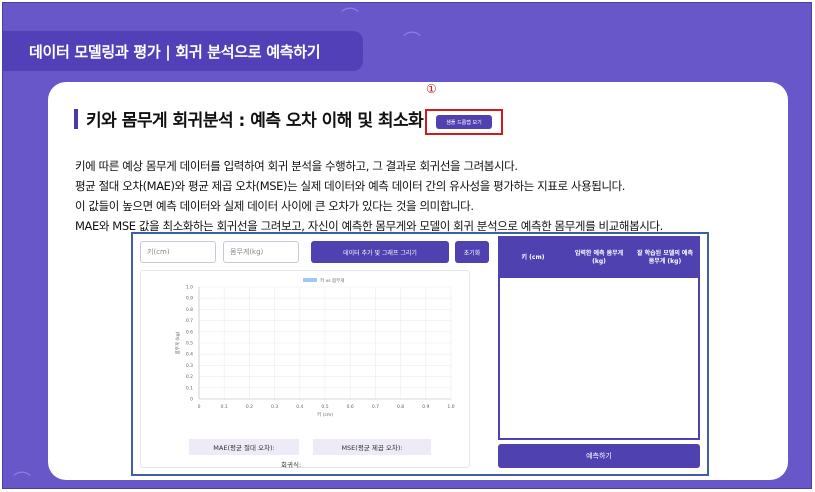 This screenshot has height=492, width=815. What do you see at coordinates (189, 344) in the screenshot?
I see `y-tick-label: 0.5` at bounding box center [189, 344].